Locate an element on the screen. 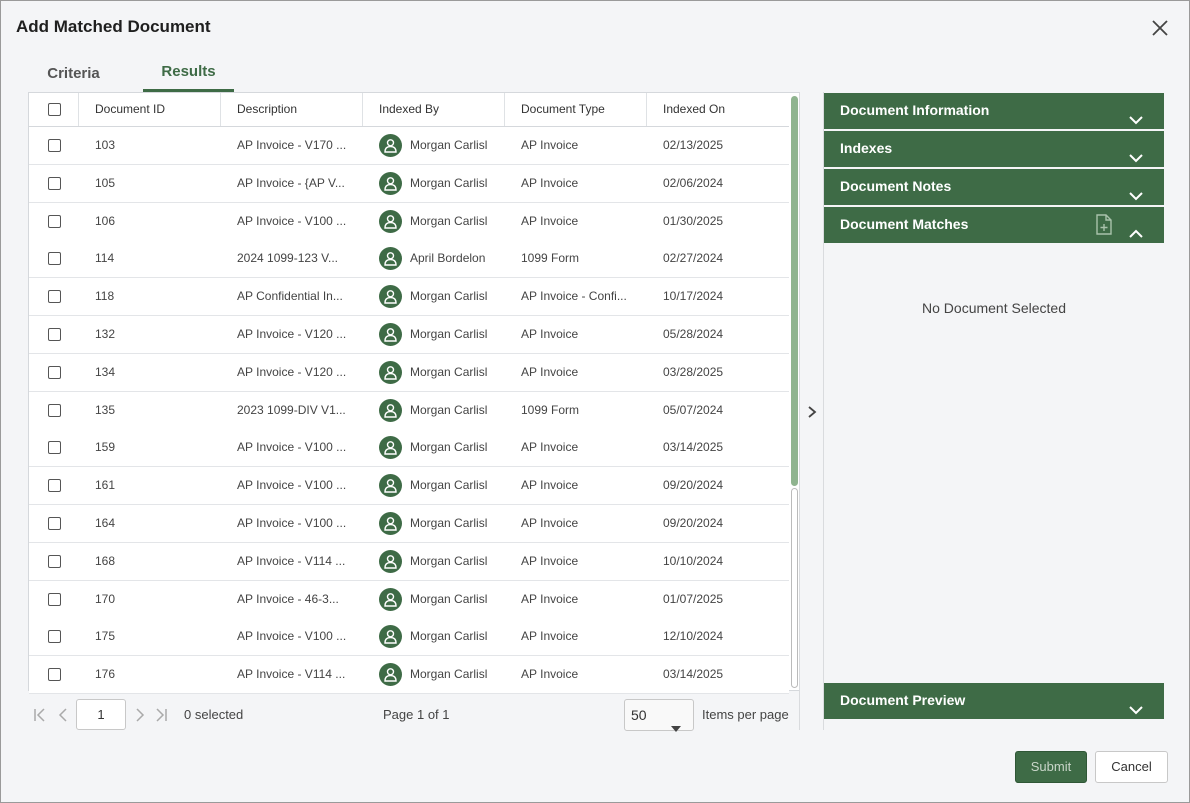 The height and width of the screenshot is (803, 1190). chevron-down-icon is located at coordinates (1136, 711).